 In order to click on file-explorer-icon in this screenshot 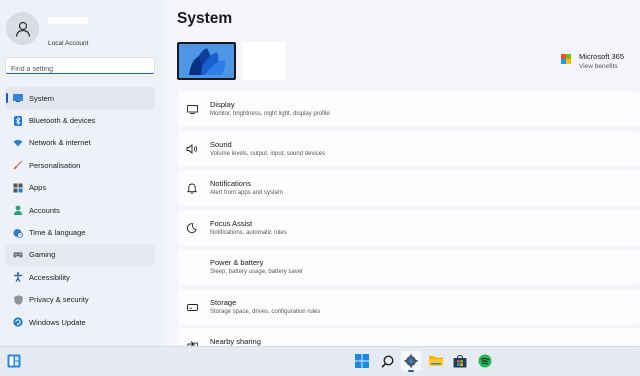, I will do `click(436, 361)`.